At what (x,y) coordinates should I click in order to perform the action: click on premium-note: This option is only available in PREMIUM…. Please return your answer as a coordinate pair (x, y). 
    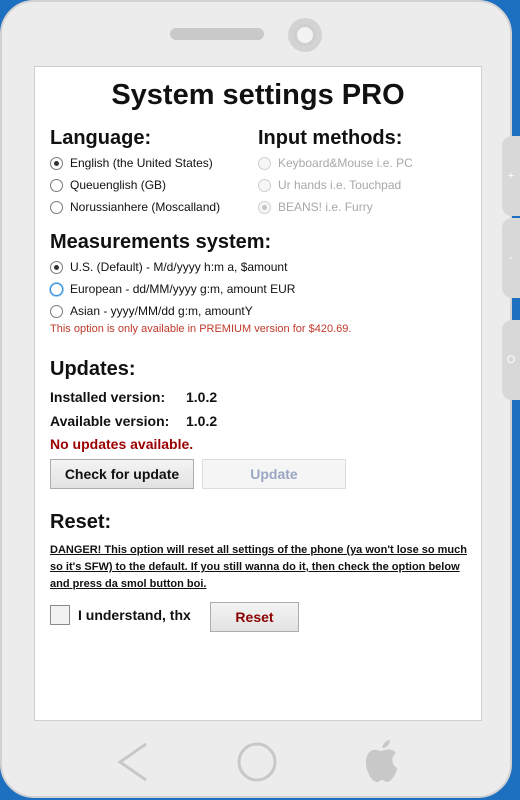
    Looking at the image, I should click on (201, 329).